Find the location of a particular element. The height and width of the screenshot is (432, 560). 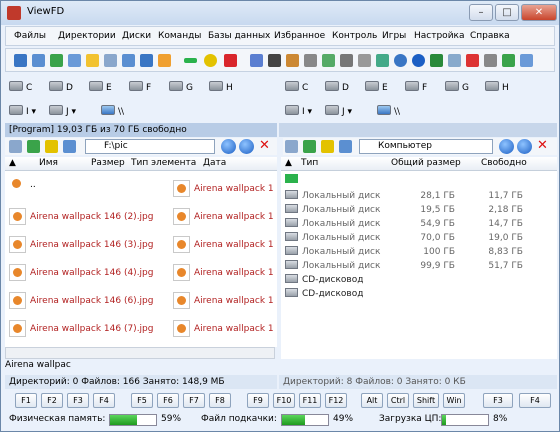

maximize-button: □ is located at coordinates (507, 12).